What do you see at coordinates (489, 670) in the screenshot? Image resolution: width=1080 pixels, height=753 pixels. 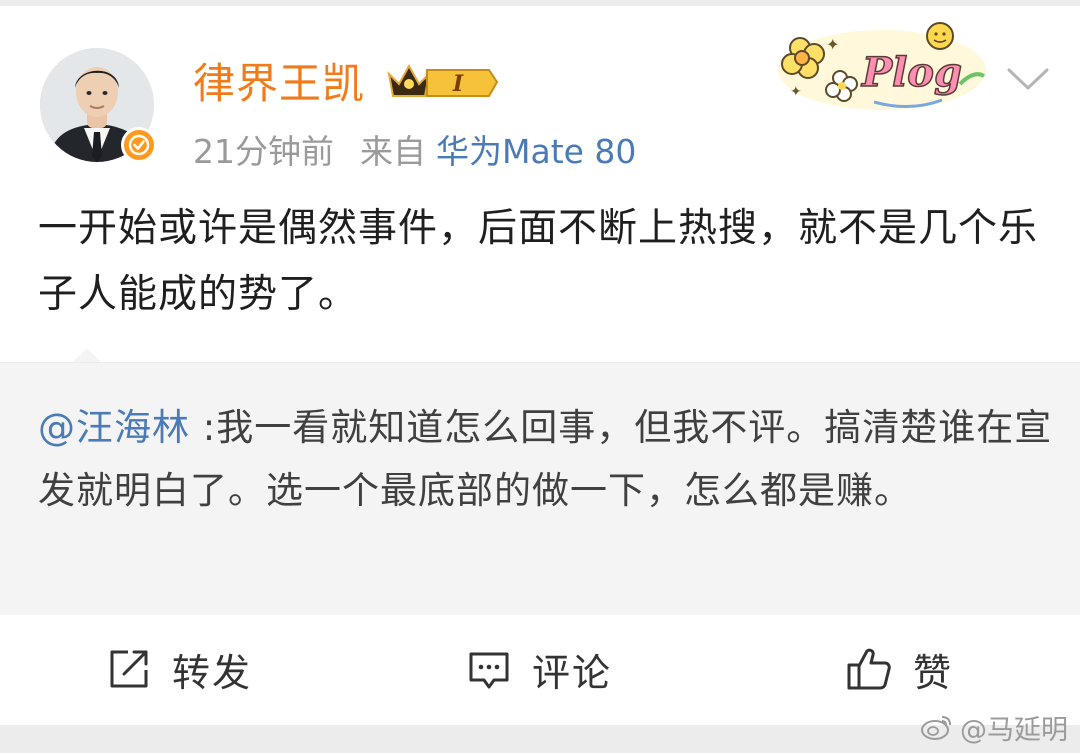 I see `comment-icon` at bounding box center [489, 670].